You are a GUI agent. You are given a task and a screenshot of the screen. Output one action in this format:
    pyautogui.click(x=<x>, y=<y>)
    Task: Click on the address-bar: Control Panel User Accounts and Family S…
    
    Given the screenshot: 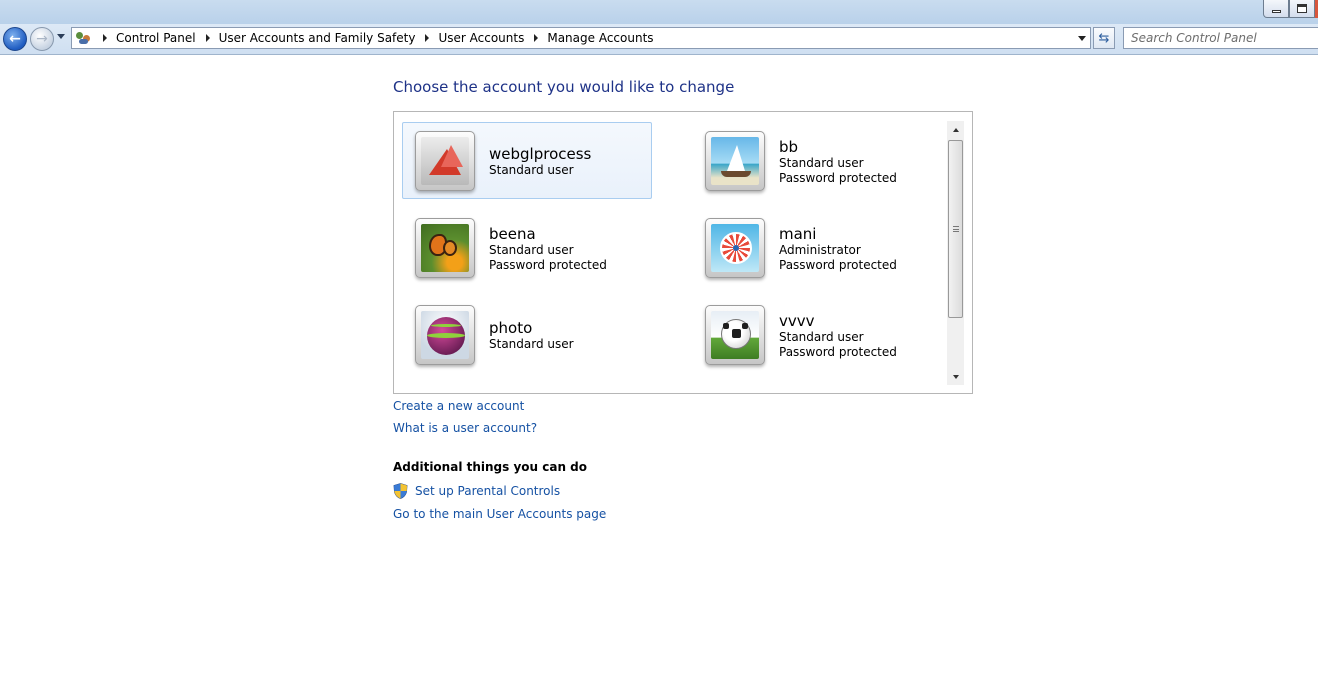 What is the action you would take?
    pyautogui.click(x=581, y=38)
    